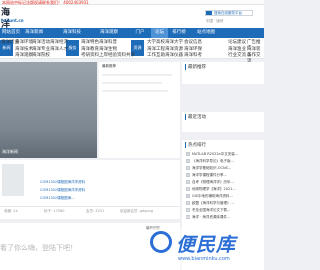 Image resolution: width=320 pixels, height=270 pixels. What do you see at coordinates (179, 33) in the screenshot?
I see `nav-item-ranking: 排行榜` at bounding box center [179, 33].